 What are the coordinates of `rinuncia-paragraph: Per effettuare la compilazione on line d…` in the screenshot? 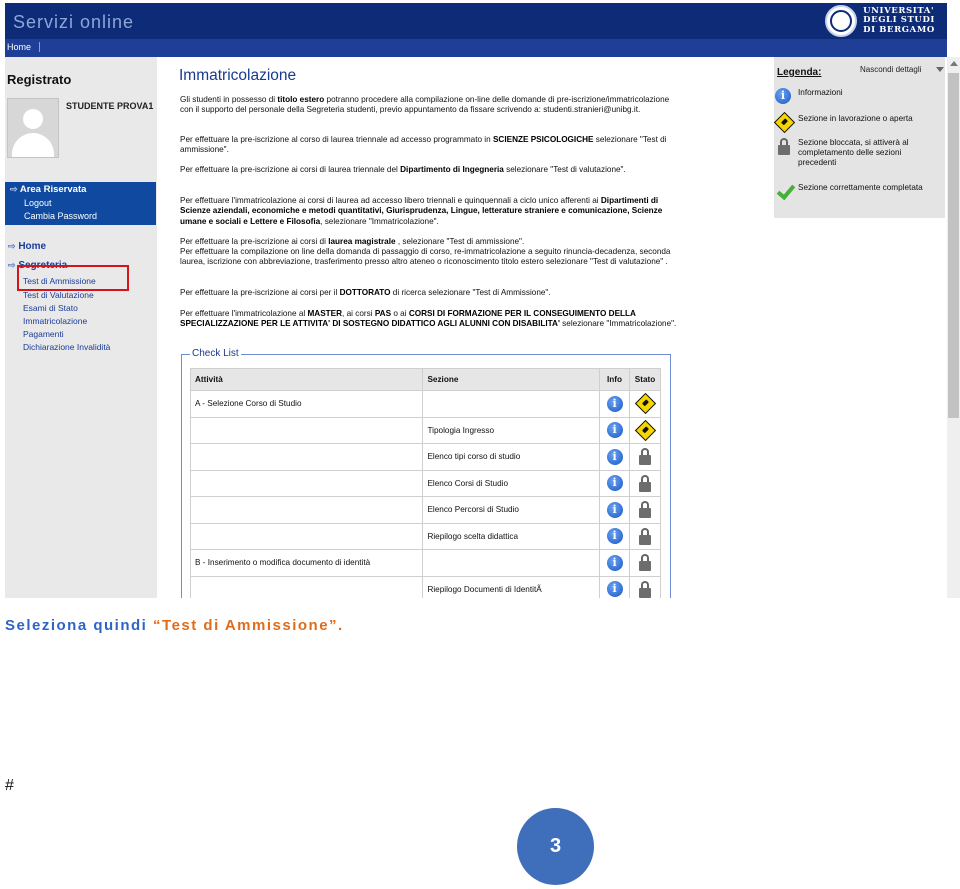 It's located at (425, 257).